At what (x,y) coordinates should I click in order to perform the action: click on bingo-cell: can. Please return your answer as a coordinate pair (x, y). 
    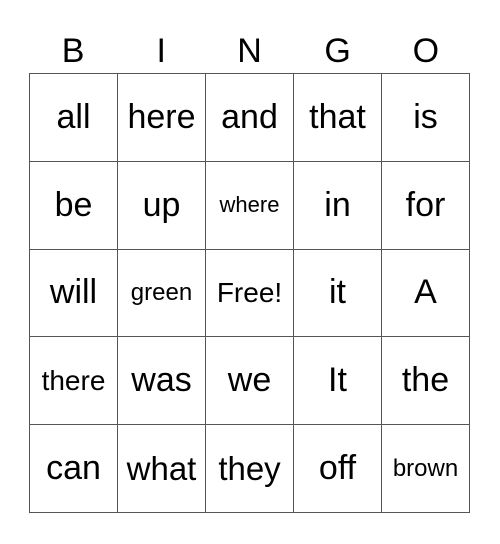
    Looking at the image, I should click on (74, 469).